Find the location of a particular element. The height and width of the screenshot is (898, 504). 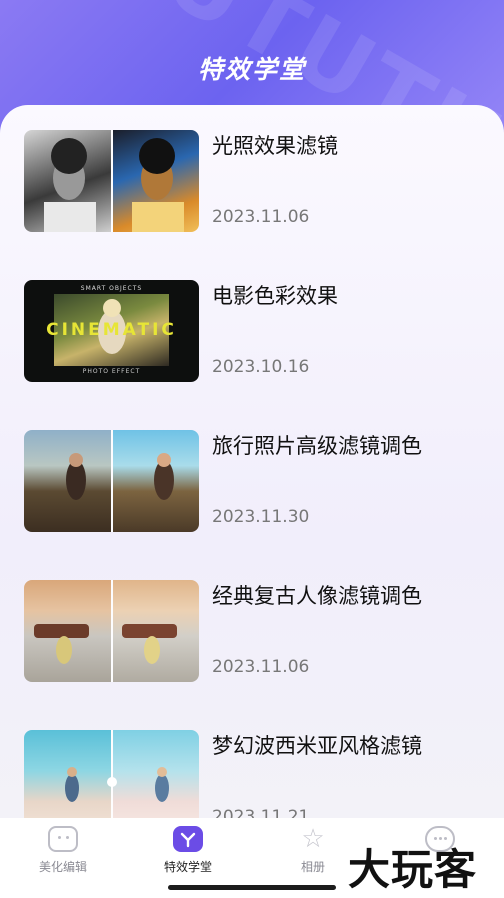

list-item: 旅行照片高级滤镜调色 2023.11.30 is located at coordinates (259, 482).